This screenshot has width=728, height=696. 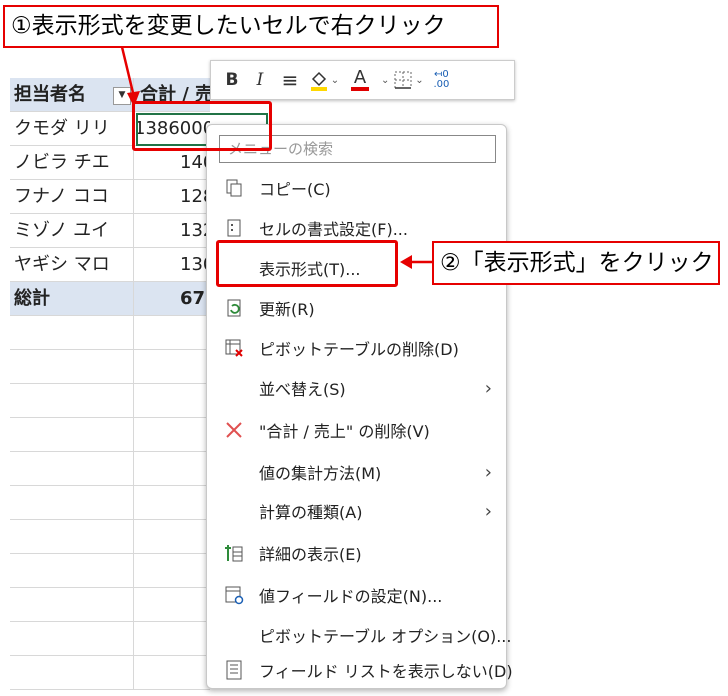 I want to click on fill-color-button: ⌄, so click(x=324, y=80).